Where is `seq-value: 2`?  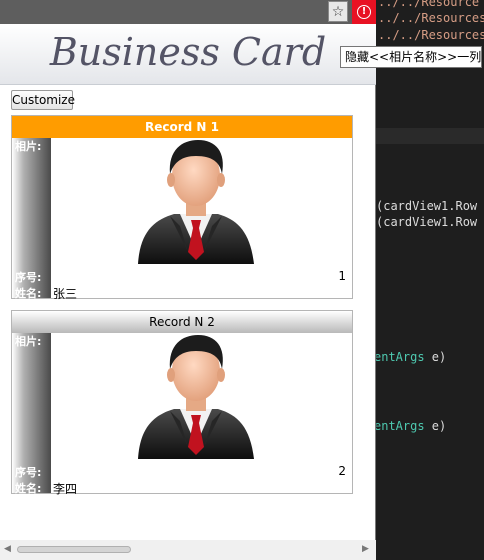 seq-value: 2 is located at coordinates (342, 471).